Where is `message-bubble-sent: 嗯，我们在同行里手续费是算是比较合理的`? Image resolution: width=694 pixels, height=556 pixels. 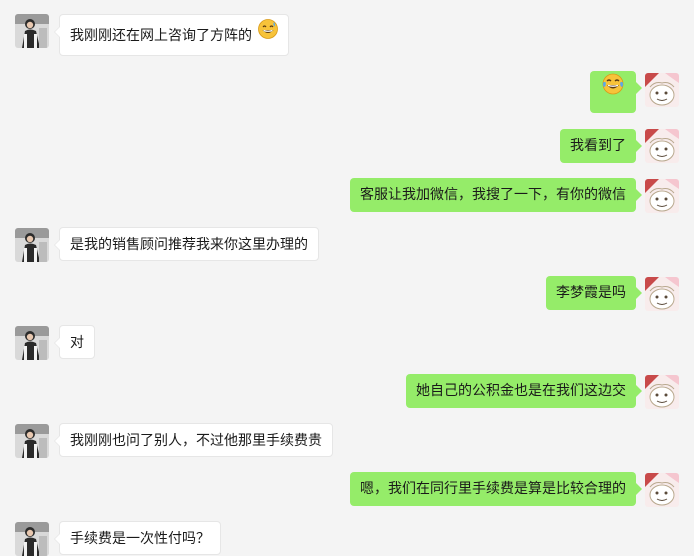
message-bubble-sent: 嗯，我们在同行里手续费是算是比较合理的 is located at coordinates (496, 489).